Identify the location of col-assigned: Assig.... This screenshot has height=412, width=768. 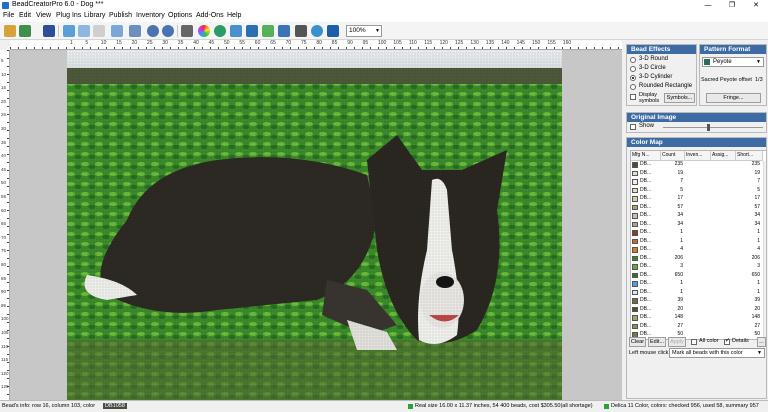
(723, 156).